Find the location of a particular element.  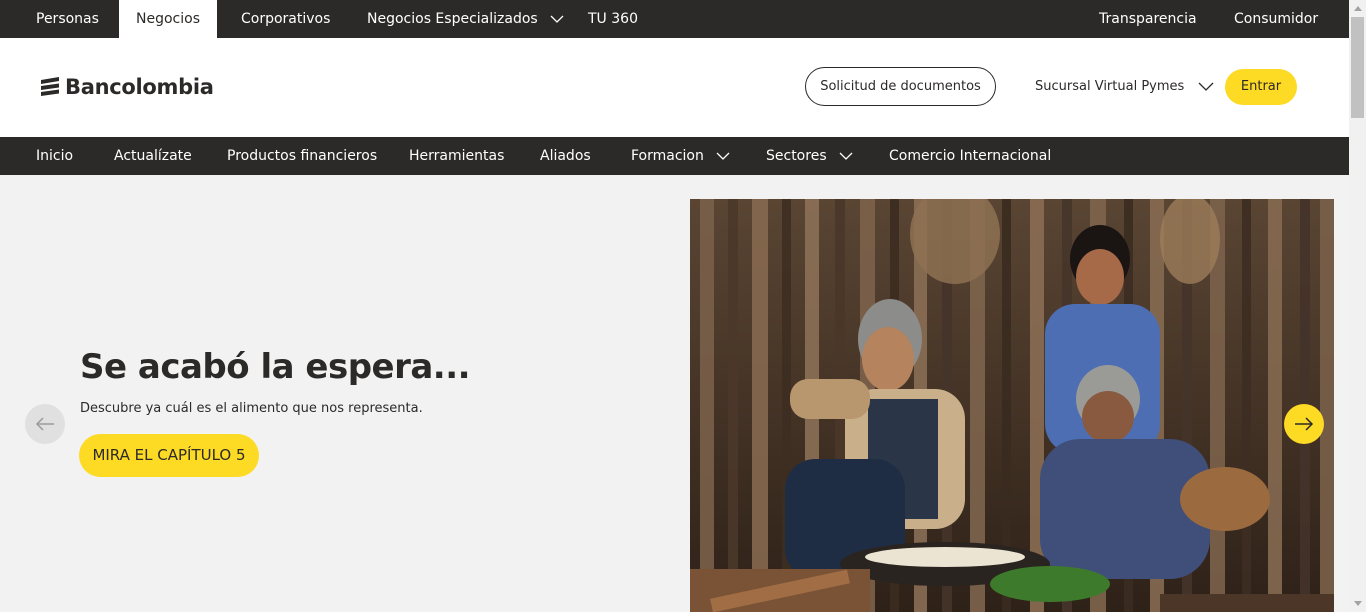

nav-label: Aliados is located at coordinates (565, 156).